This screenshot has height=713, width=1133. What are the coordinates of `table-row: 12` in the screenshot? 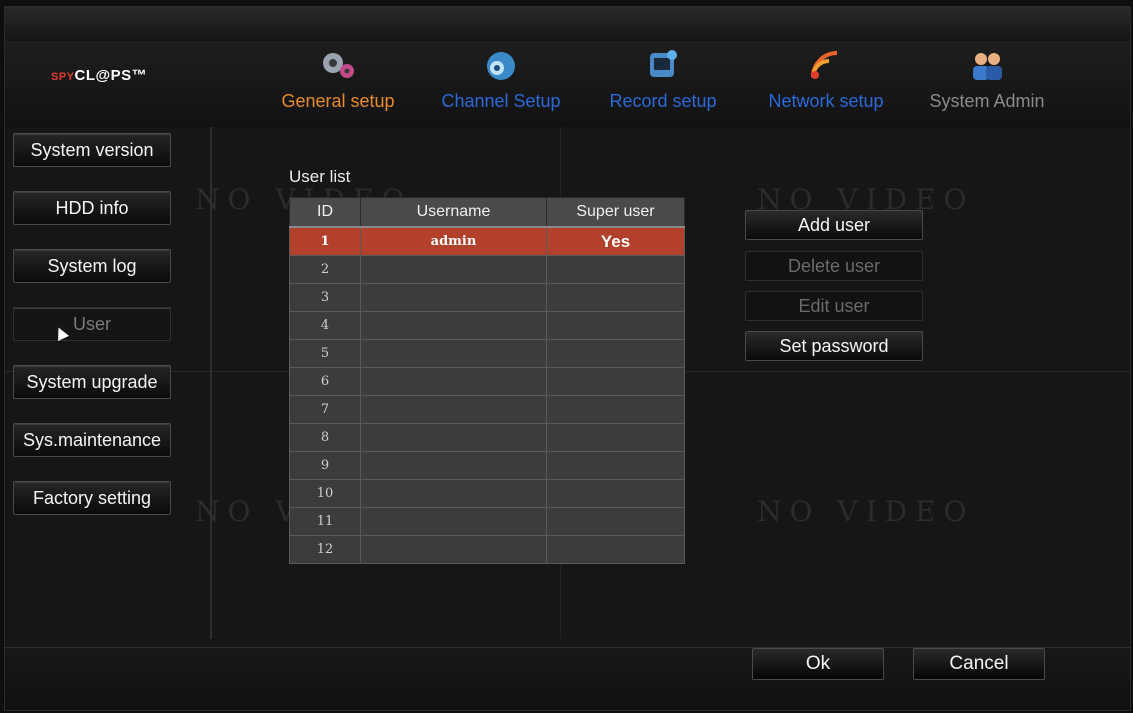 It's located at (487, 549).